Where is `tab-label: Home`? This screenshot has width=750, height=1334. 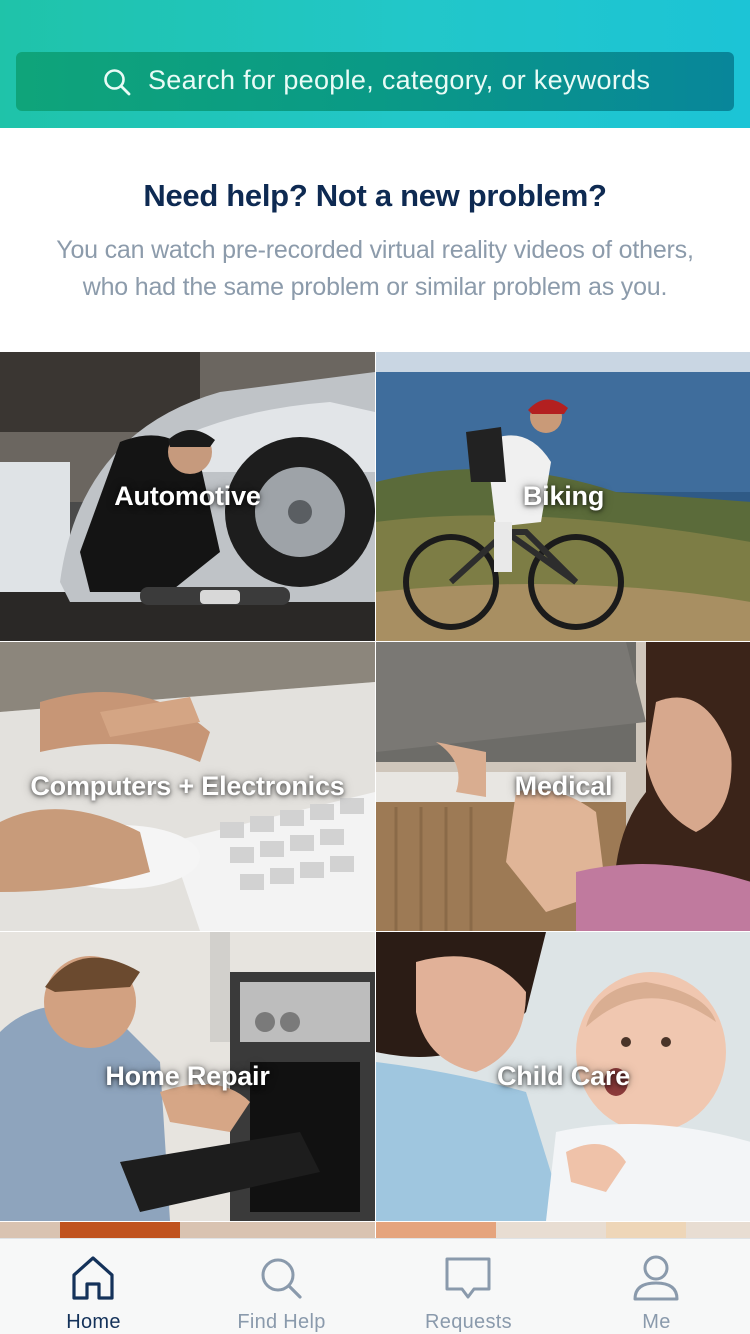
tab-label: Home is located at coordinates (93, 1322).